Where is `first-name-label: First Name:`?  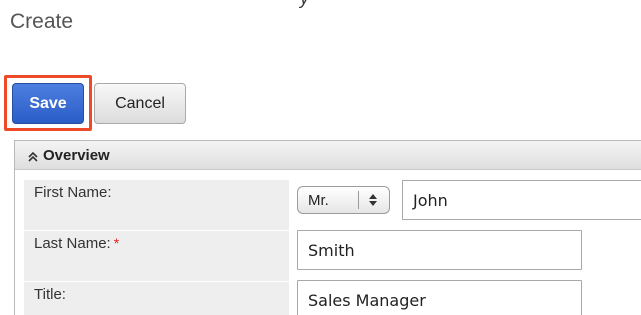 first-name-label: First Name: is located at coordinates (156, 205).